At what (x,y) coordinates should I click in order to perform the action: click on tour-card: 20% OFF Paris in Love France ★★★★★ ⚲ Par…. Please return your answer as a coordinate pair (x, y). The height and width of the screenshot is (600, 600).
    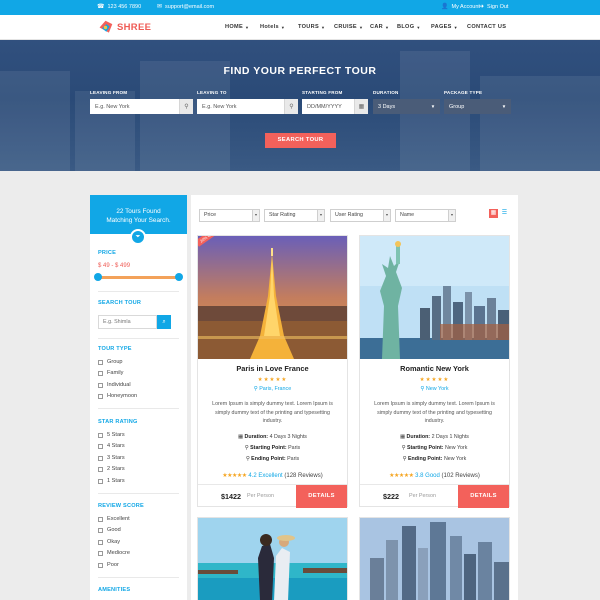
    Looking at the image, I should click on (272, 371).